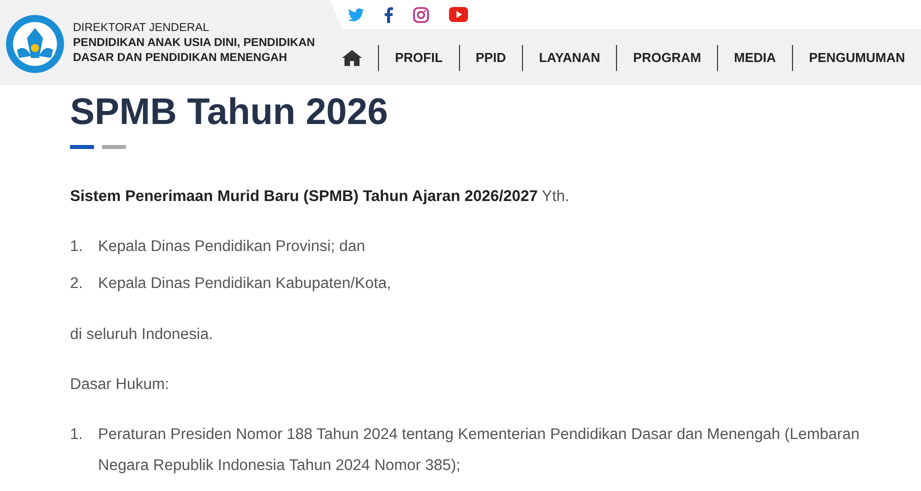 The height and width of the screenshot is (491, 921). I want to click on facebook-icon, so click(388, 14).